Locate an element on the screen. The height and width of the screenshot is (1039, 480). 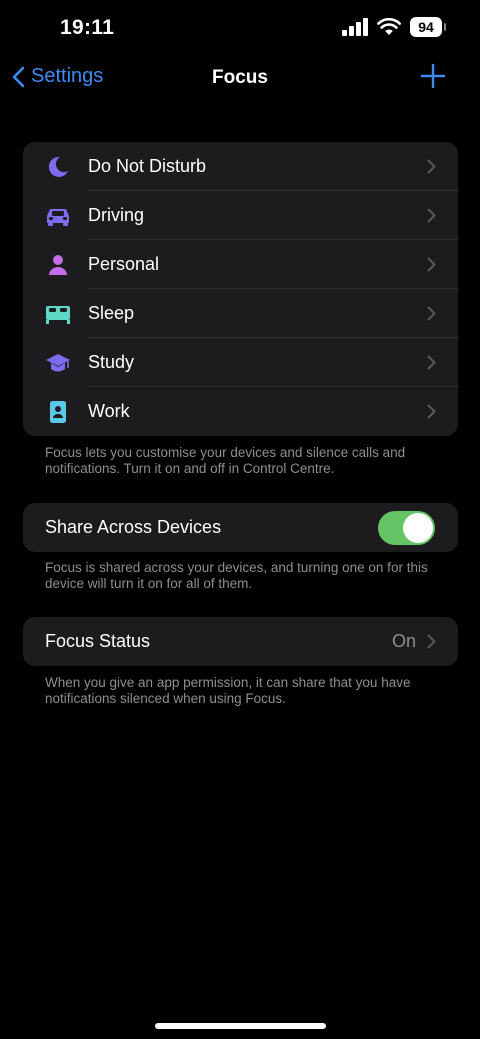
battery-indicator: 94 is located at coordinates (428, 27).